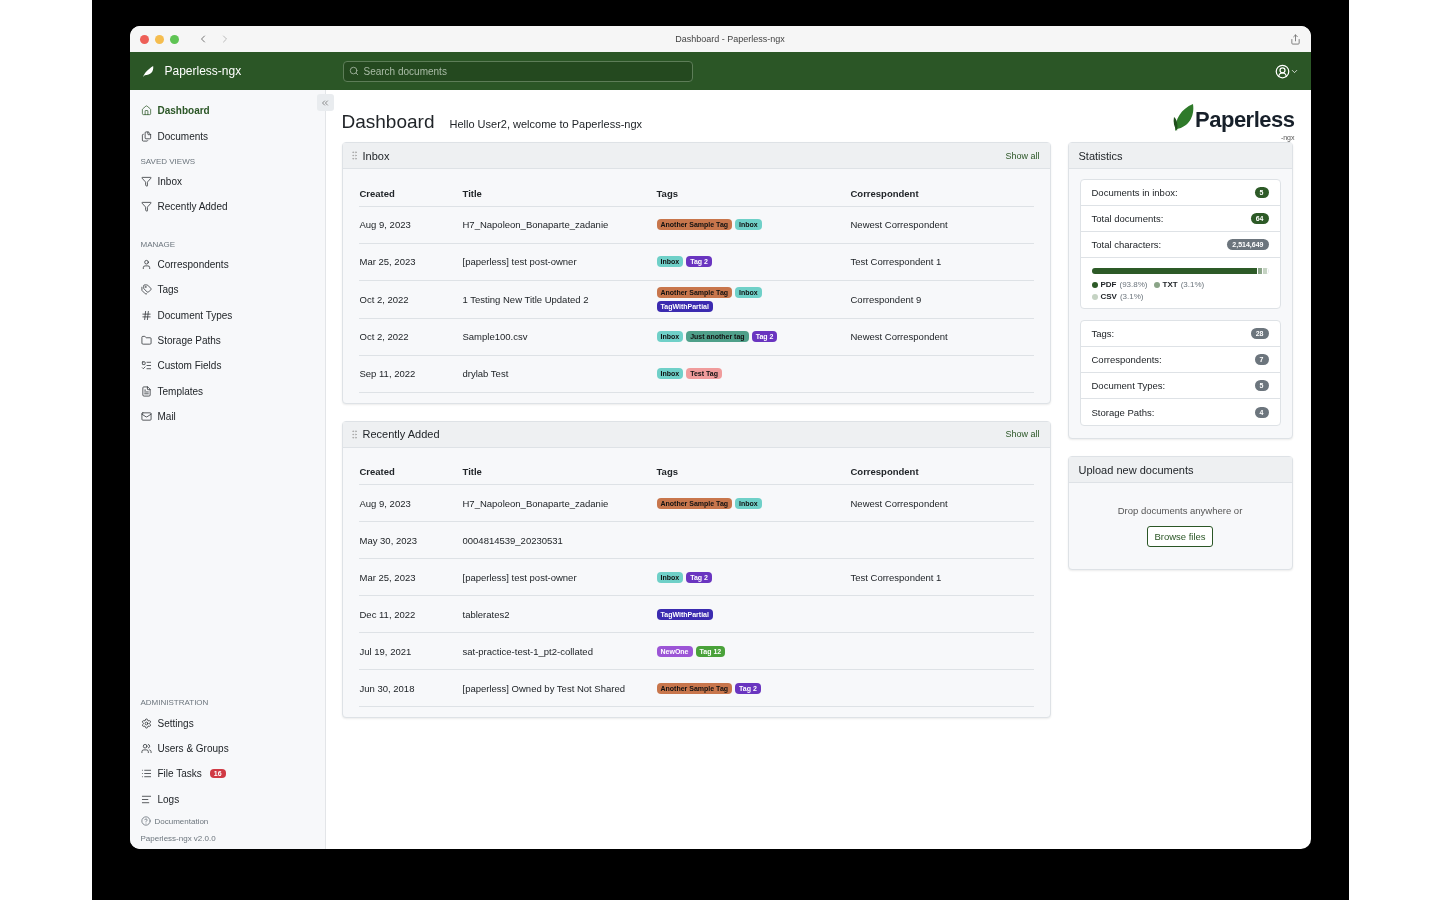  What do you see at coordinates (1123, 412) in the screenshot?
I see `stat-label: Storage Paths:` at bounding box center [1123, 412].